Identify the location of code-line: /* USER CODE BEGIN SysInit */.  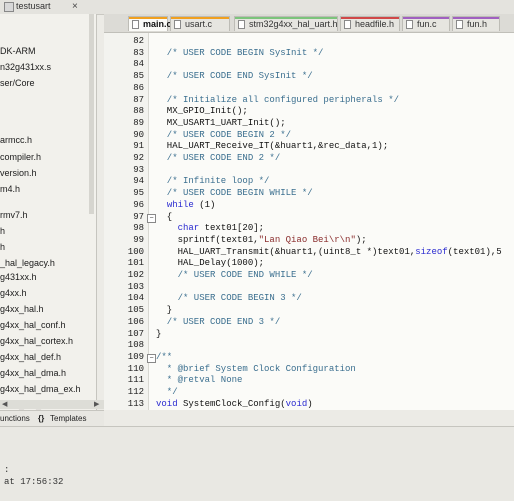
(240, 54).